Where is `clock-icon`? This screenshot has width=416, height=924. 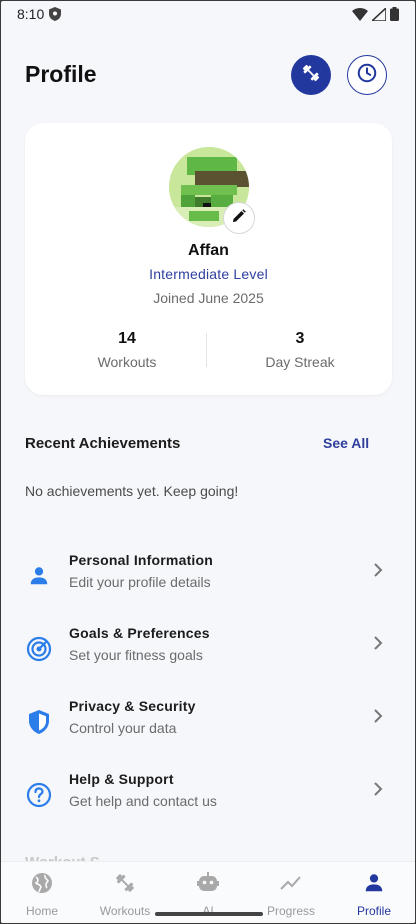
clock-icon is located at coordinates (367, 75).